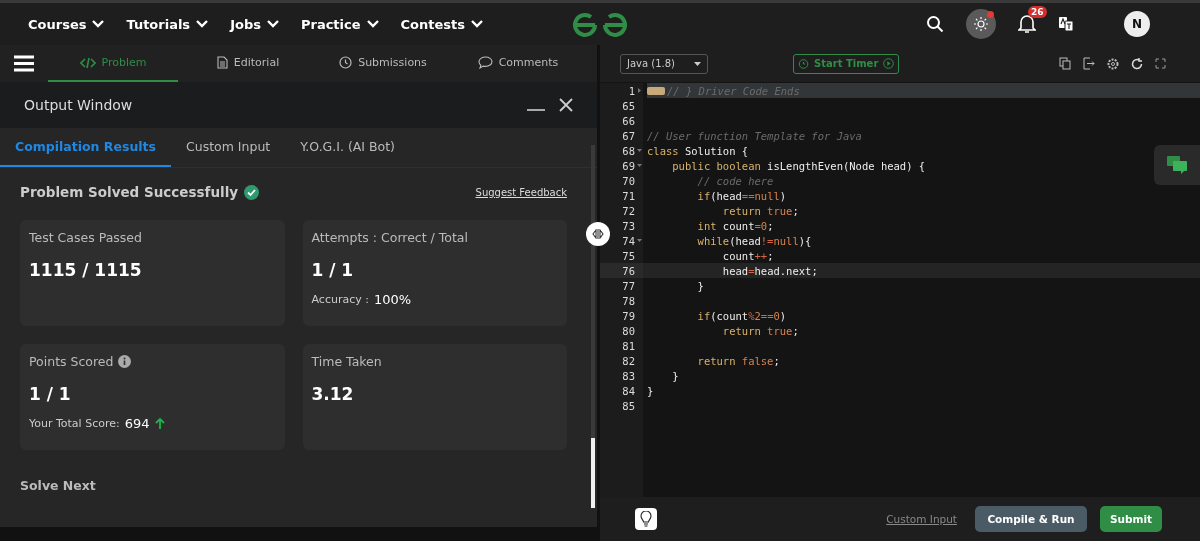  What do you see at coordinates (347, 147) in the screenshot?
I see `output-tab: Y.O.G.I. (AI Bot)` at bounding box center [347, 147].